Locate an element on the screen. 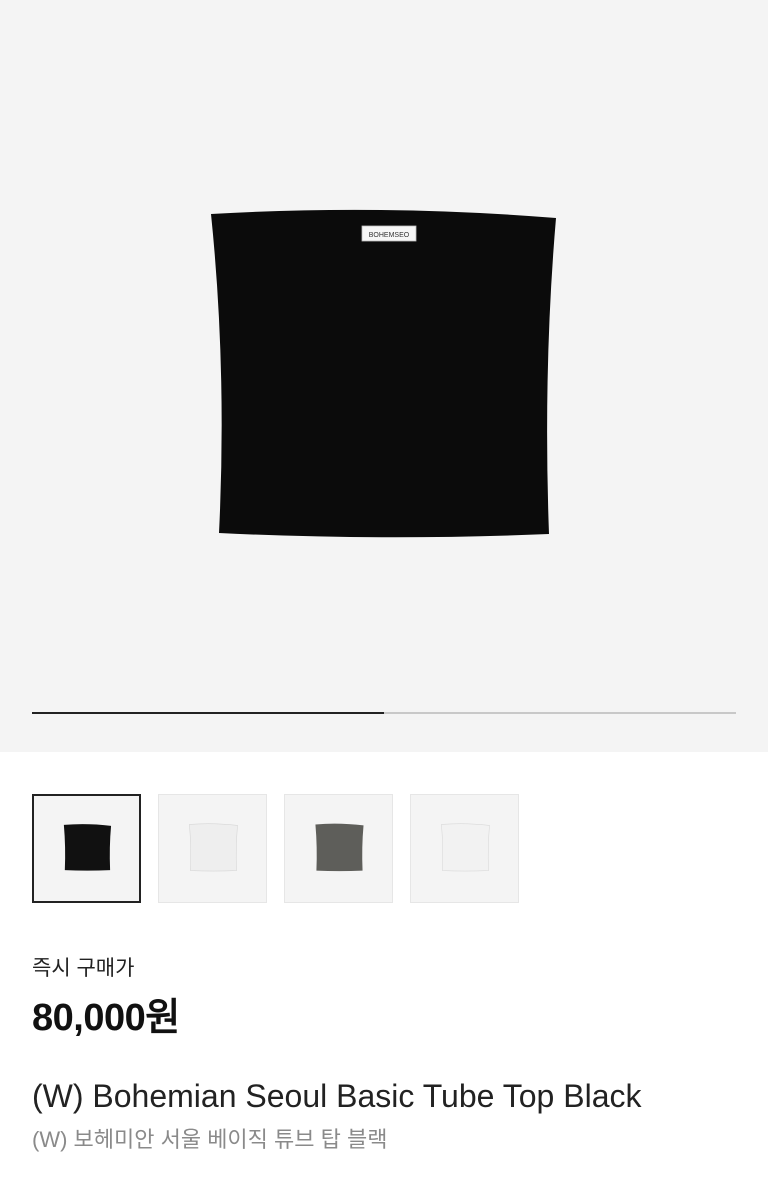 Image resolution: width=768 pixels, height=1200 pixels. thumbnail-white is located at coordinates (212, 848).